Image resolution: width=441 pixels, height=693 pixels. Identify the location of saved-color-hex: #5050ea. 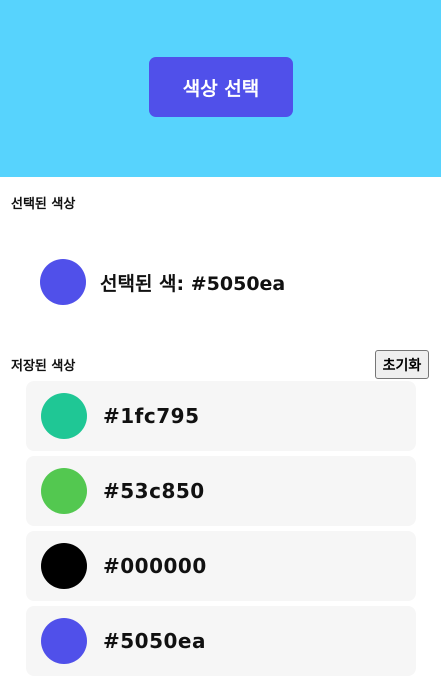
(154, 641).